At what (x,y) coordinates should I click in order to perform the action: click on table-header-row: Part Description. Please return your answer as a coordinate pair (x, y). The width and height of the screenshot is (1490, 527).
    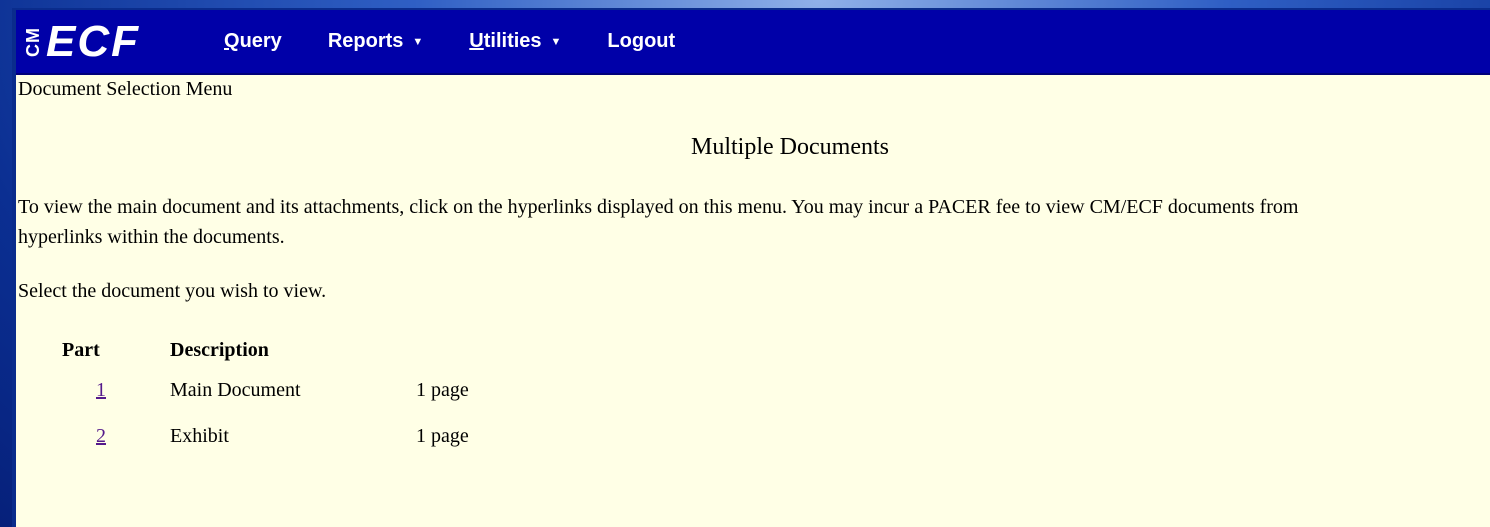
    Looking at the image, I should click on (265, 356).